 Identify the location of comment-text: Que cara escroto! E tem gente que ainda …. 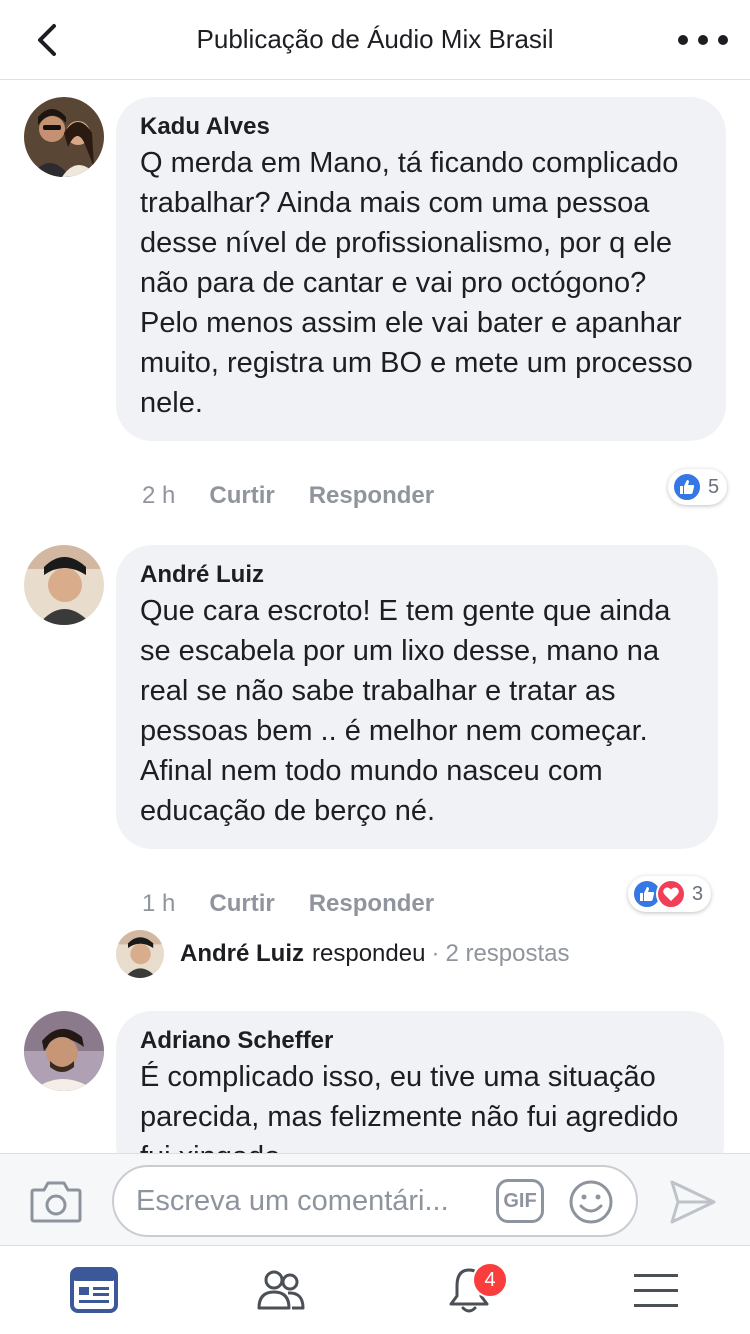
(405, 711).